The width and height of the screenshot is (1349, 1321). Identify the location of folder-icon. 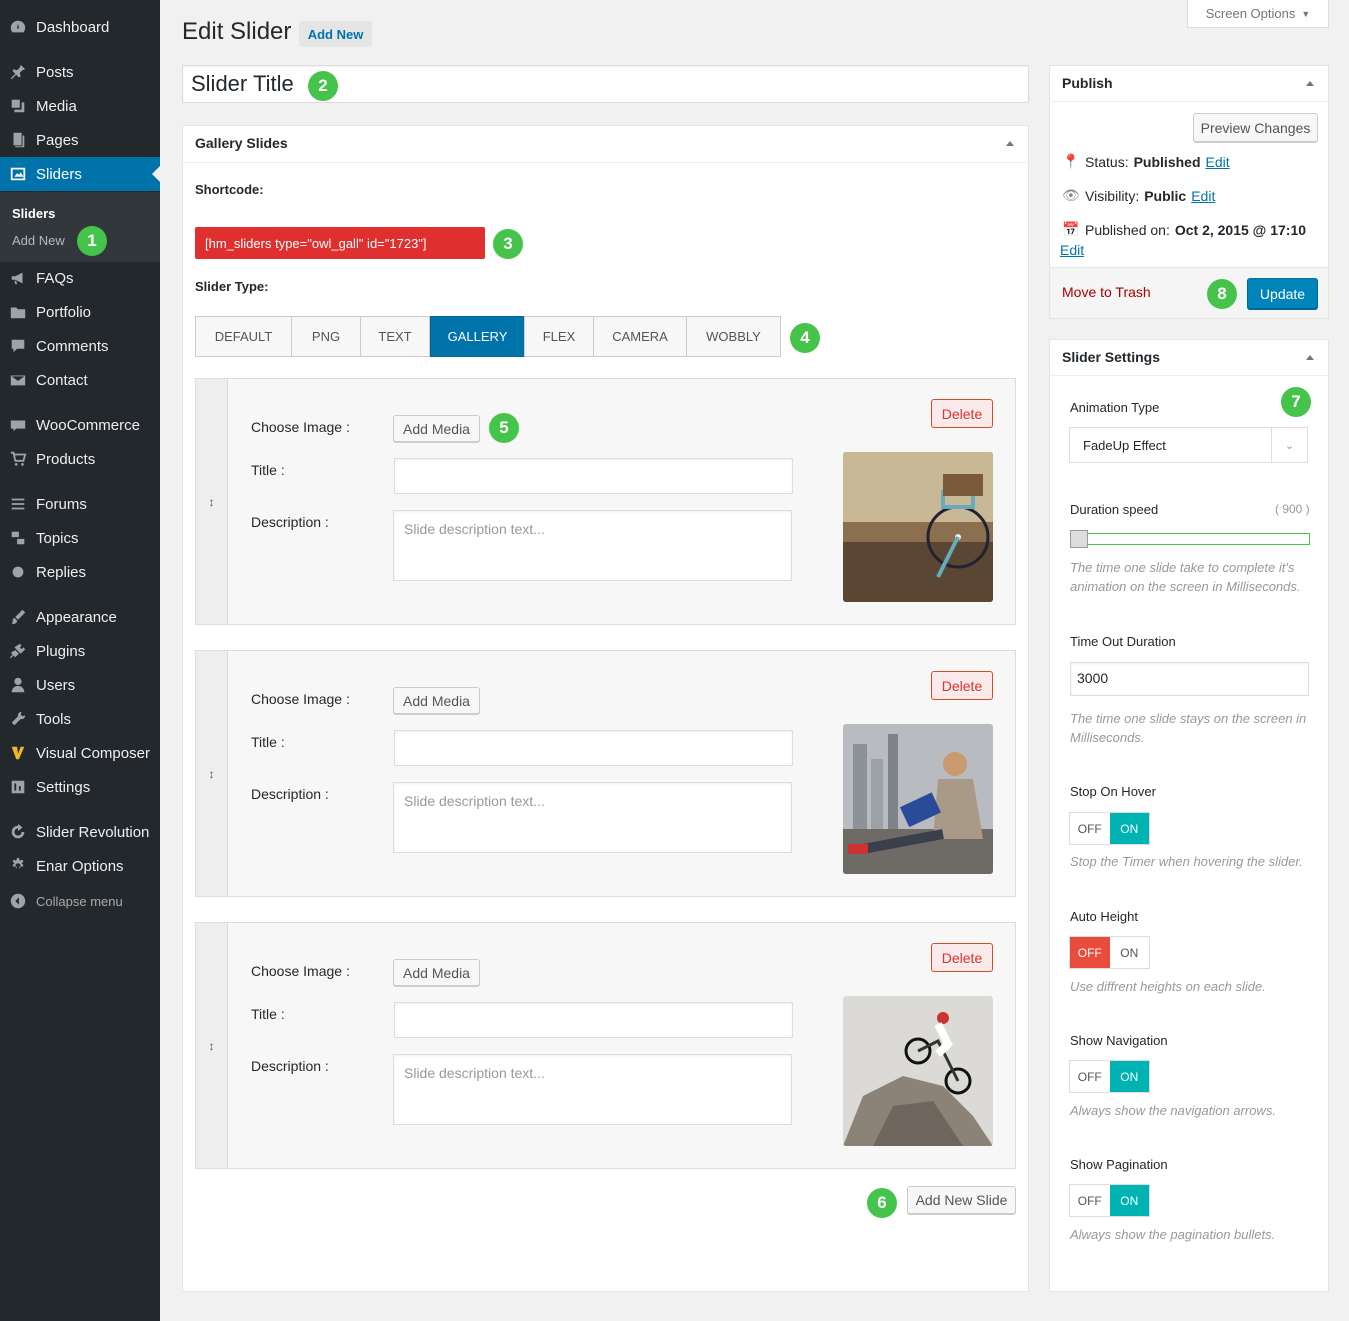
(18, 312).